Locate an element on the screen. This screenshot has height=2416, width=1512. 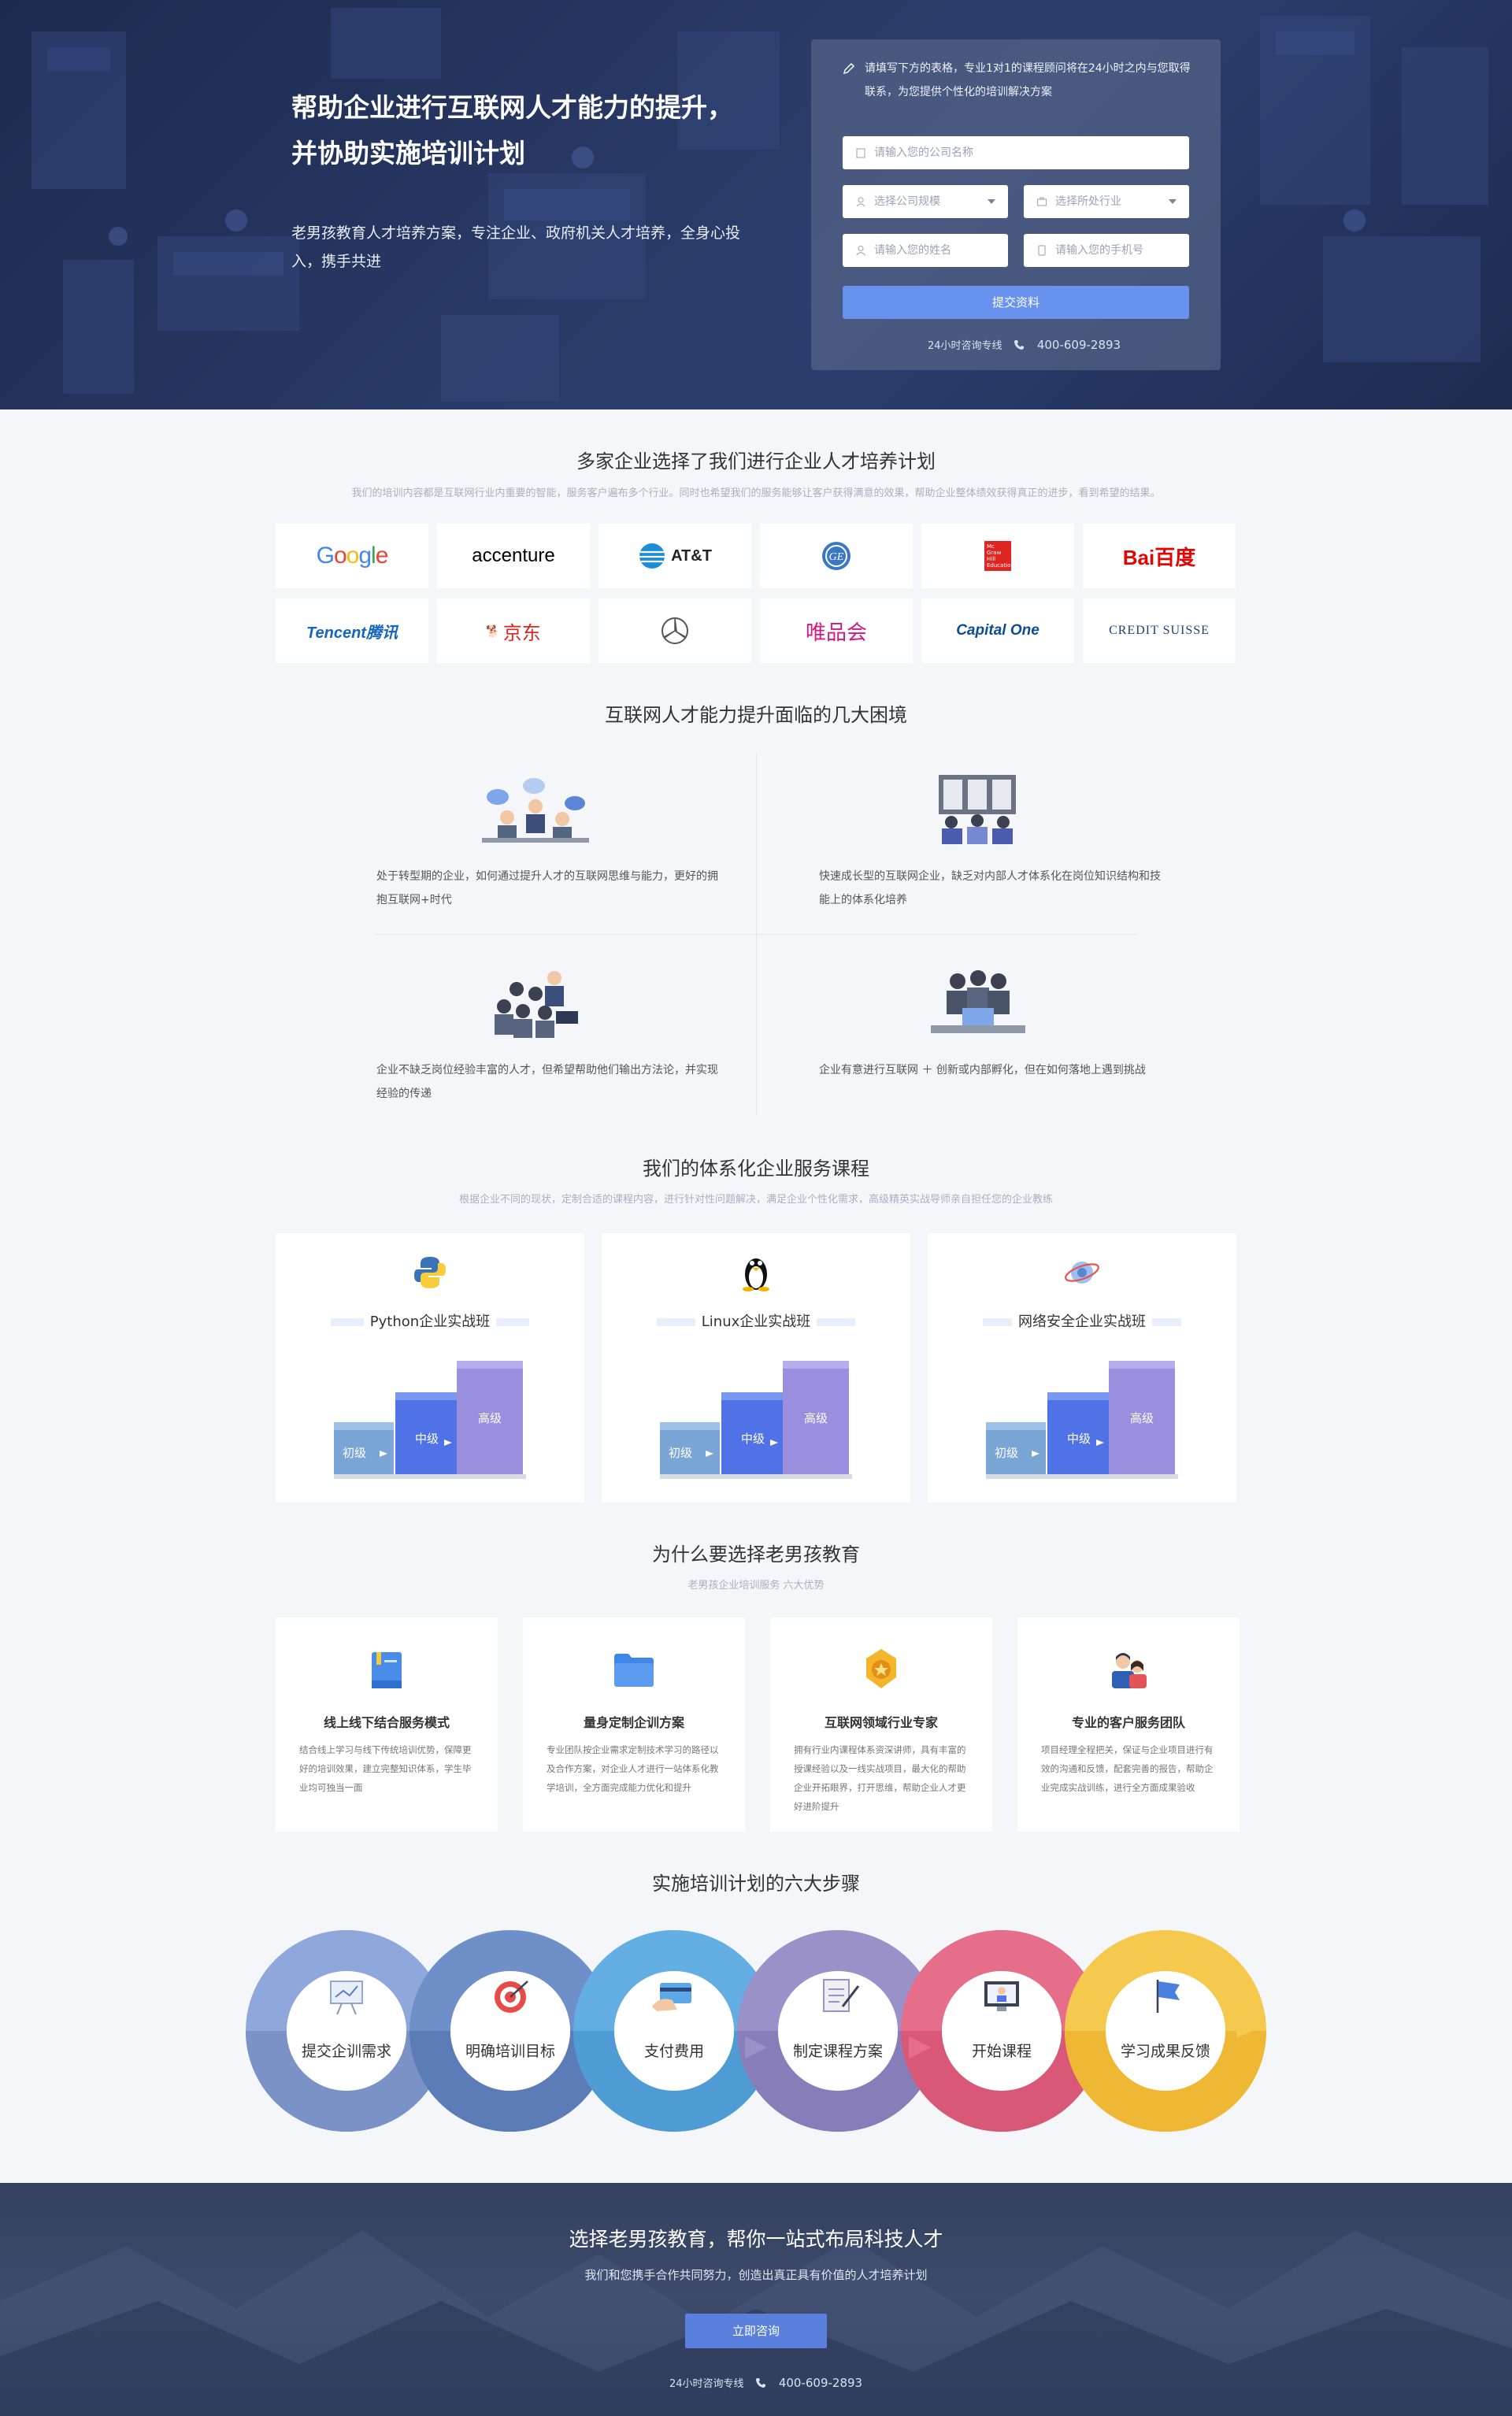
company-scale-select: 选择公司规模 is located at coordinates (925, 201).